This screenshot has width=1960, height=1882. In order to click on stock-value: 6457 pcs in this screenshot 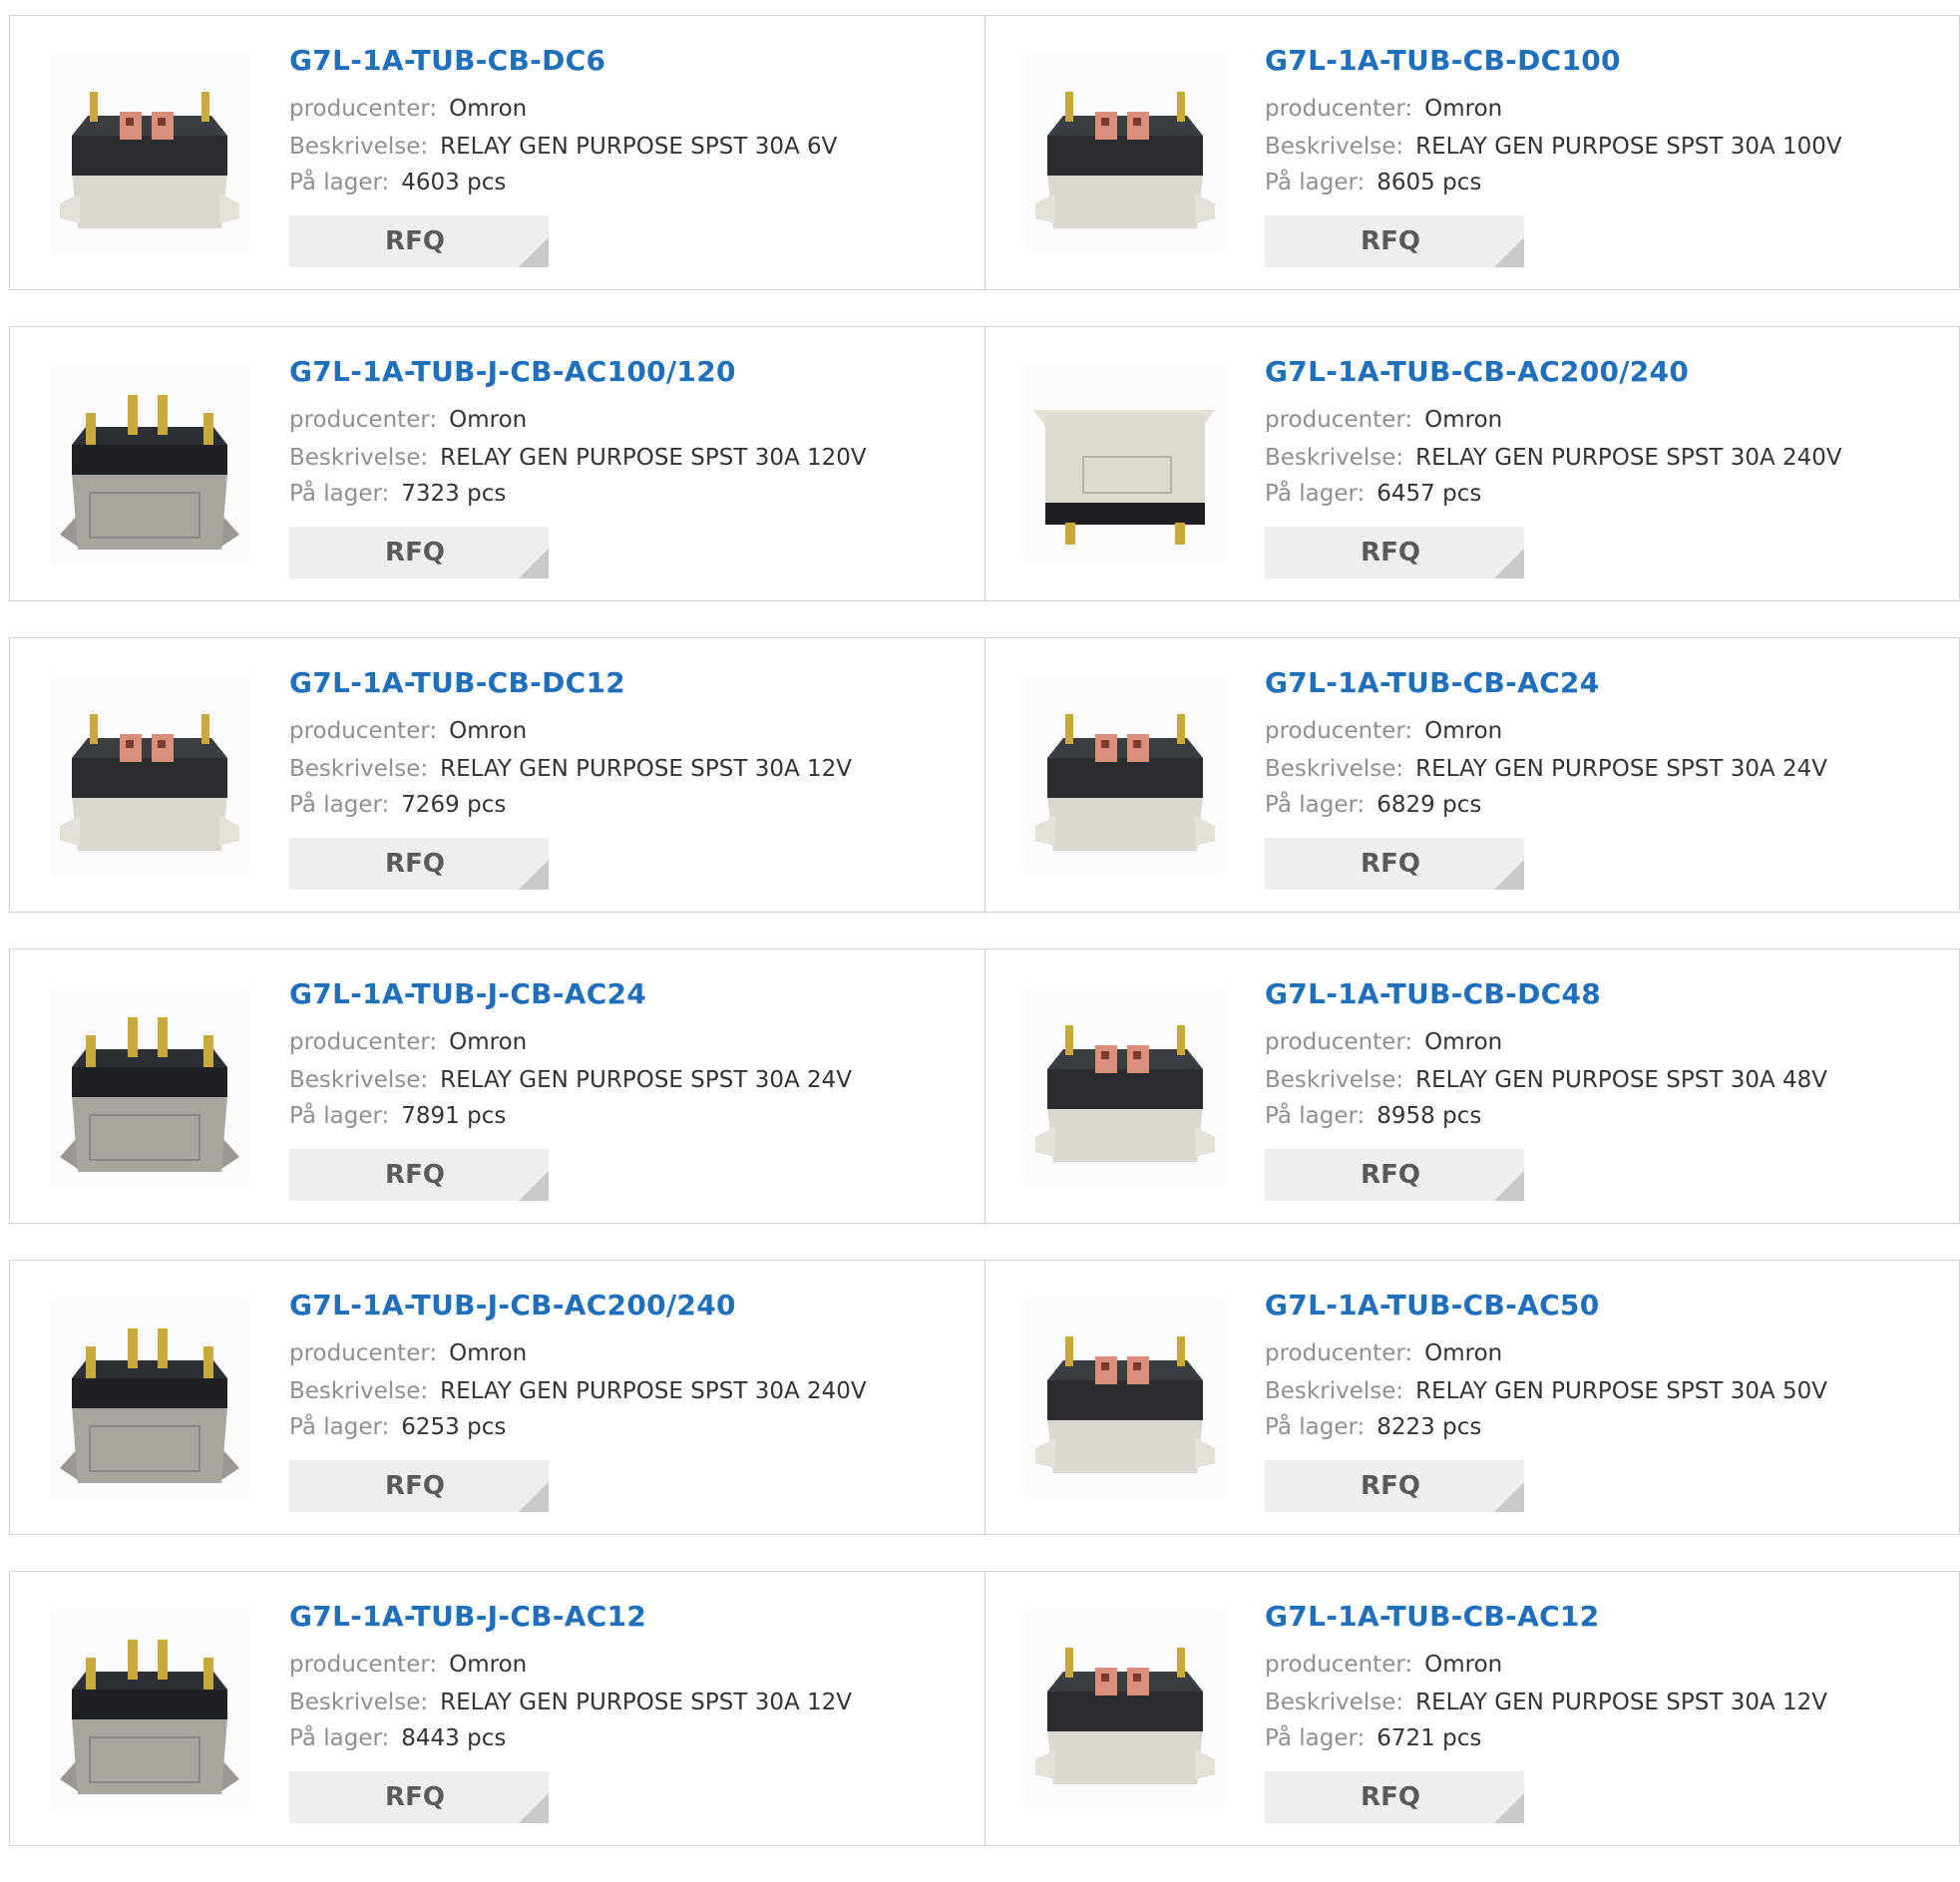, I will do `click(1429, 494)`.